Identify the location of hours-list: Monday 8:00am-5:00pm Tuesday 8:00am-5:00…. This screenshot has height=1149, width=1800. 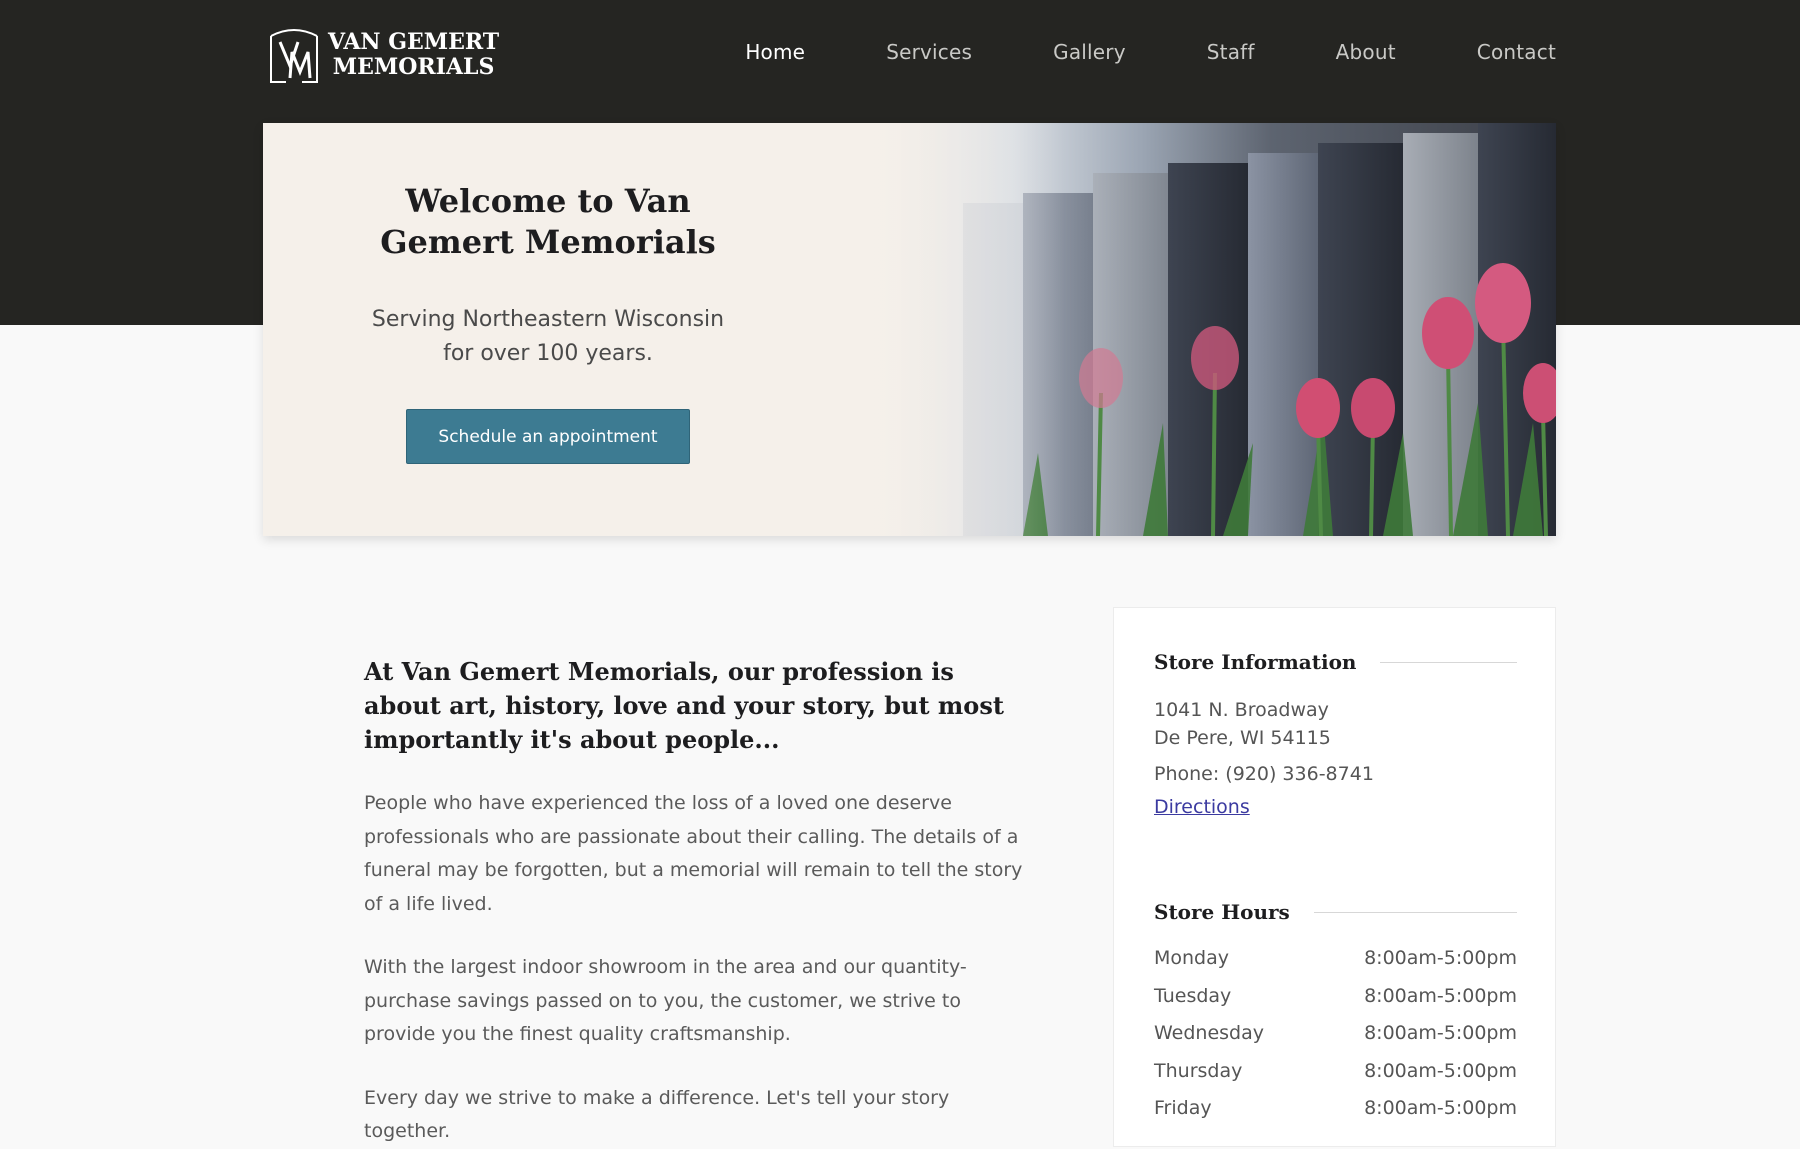
(1335, 1034).